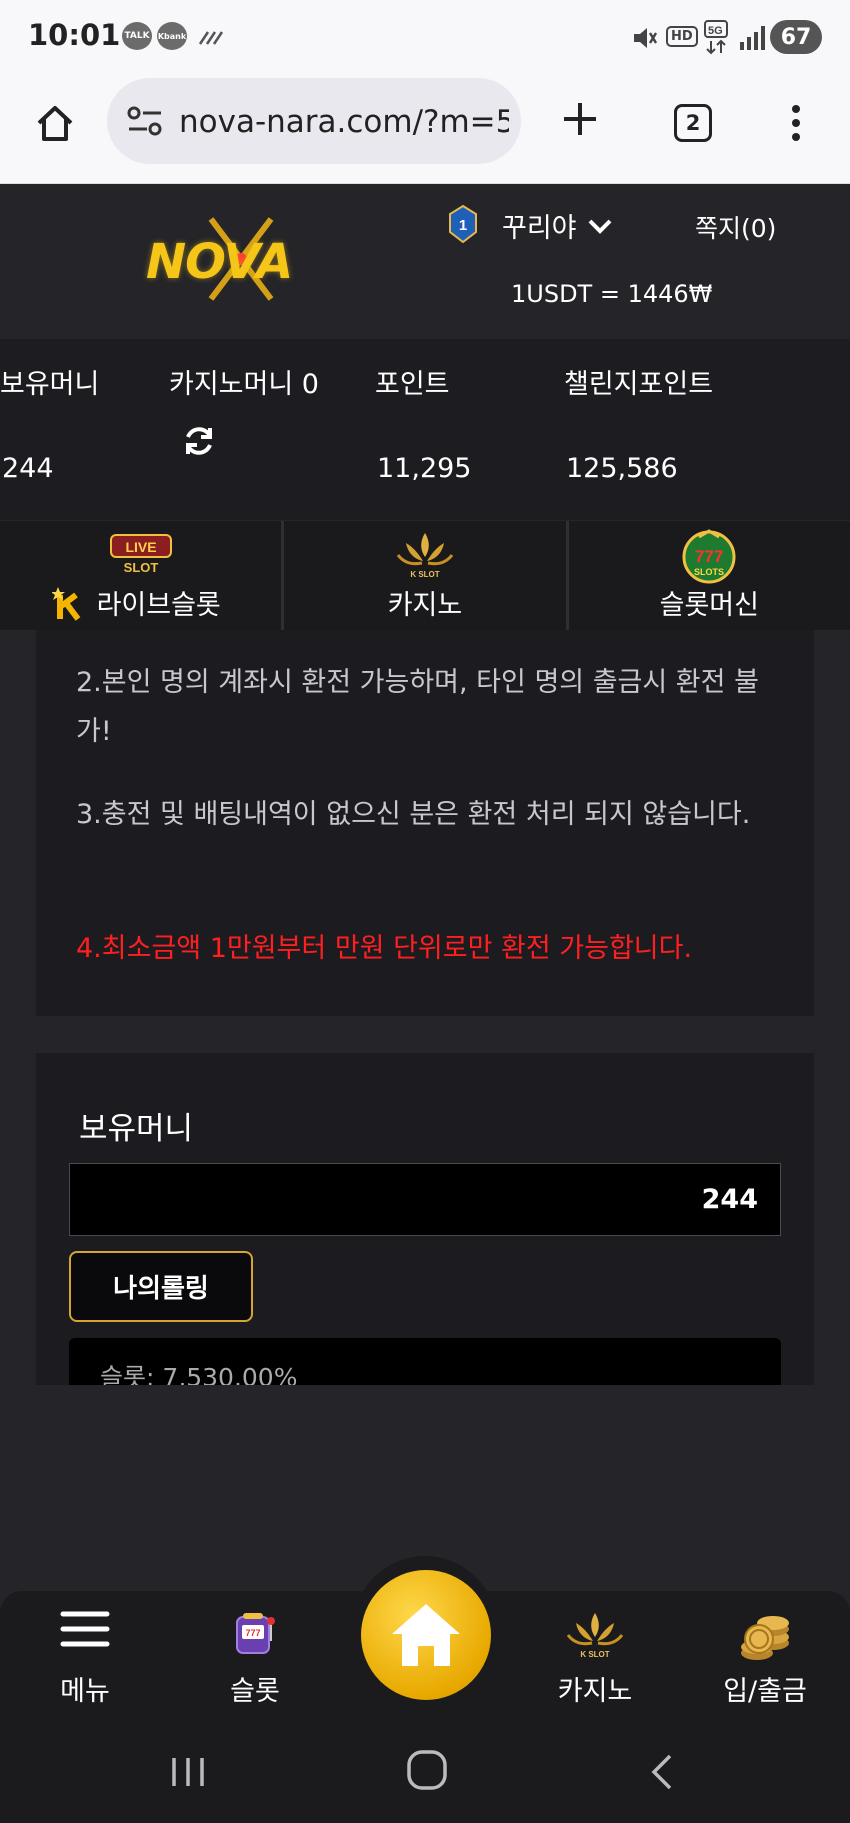 This screenshot has height=1823, width=850. I want to click on cell-signal-icon, so click(752, 38).